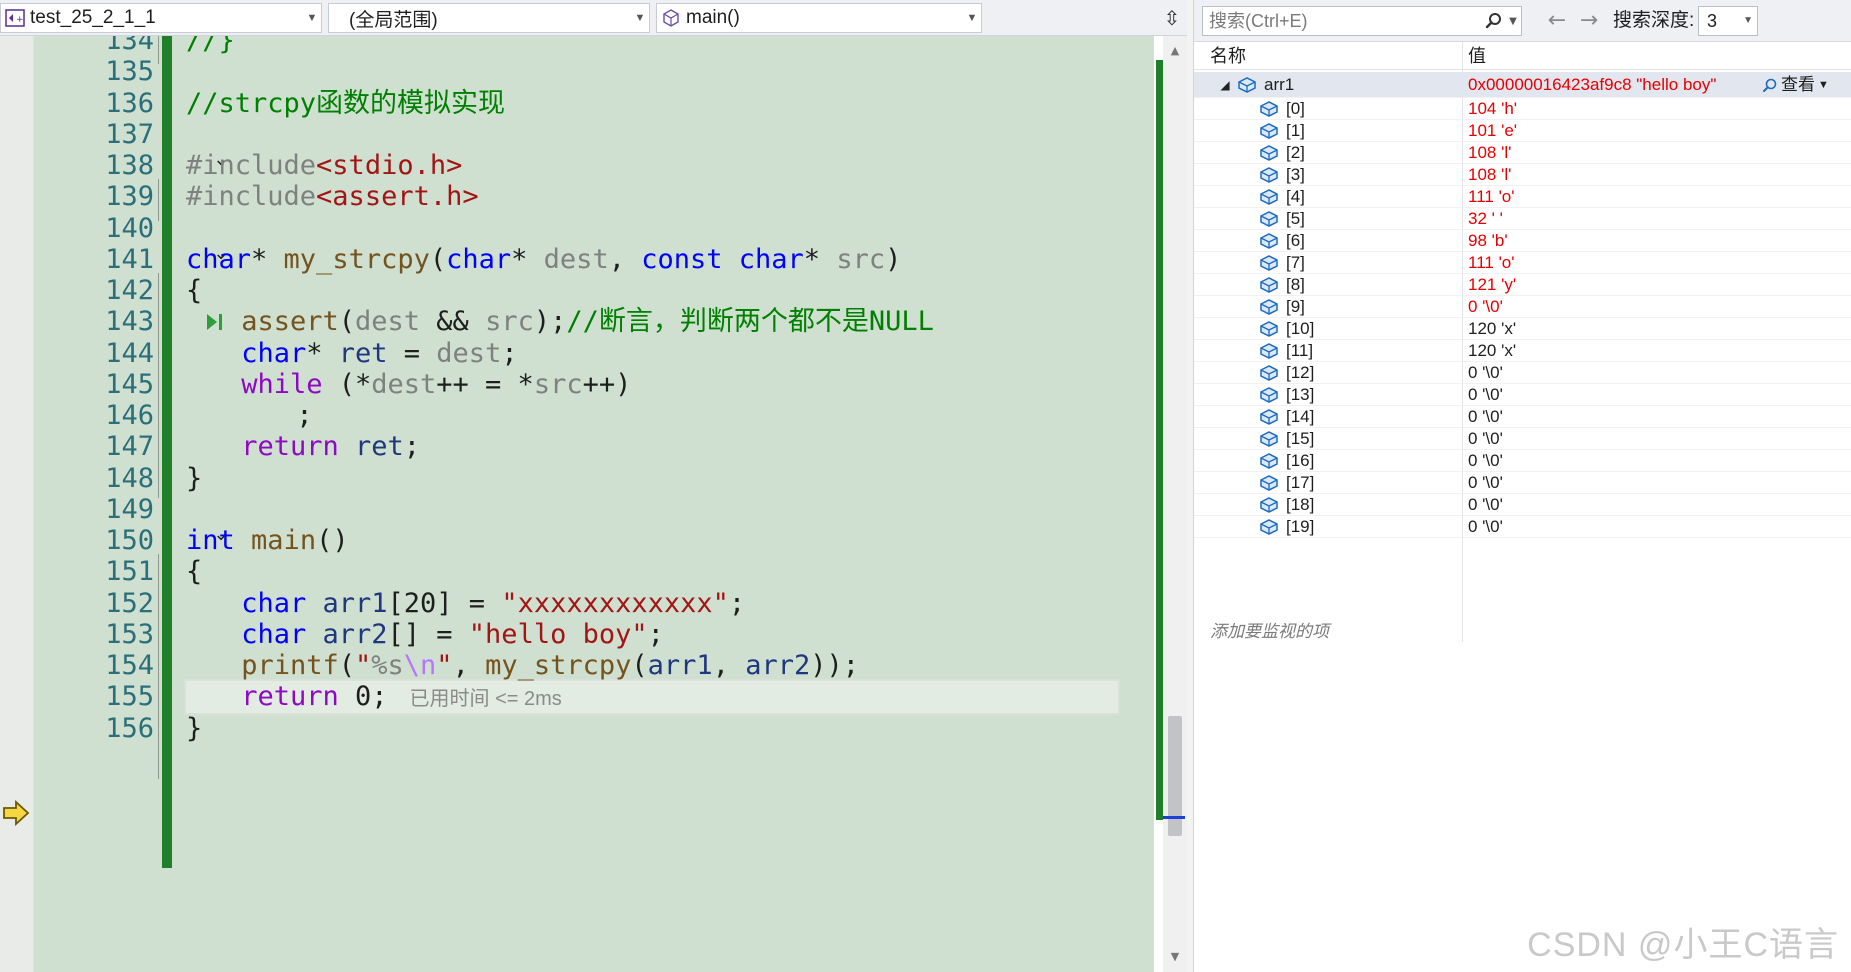  What do you see at coordinates (1300, 526) in the screenshot?
I see `watch-item-name: [19]` at bounding box center [1300, 526].